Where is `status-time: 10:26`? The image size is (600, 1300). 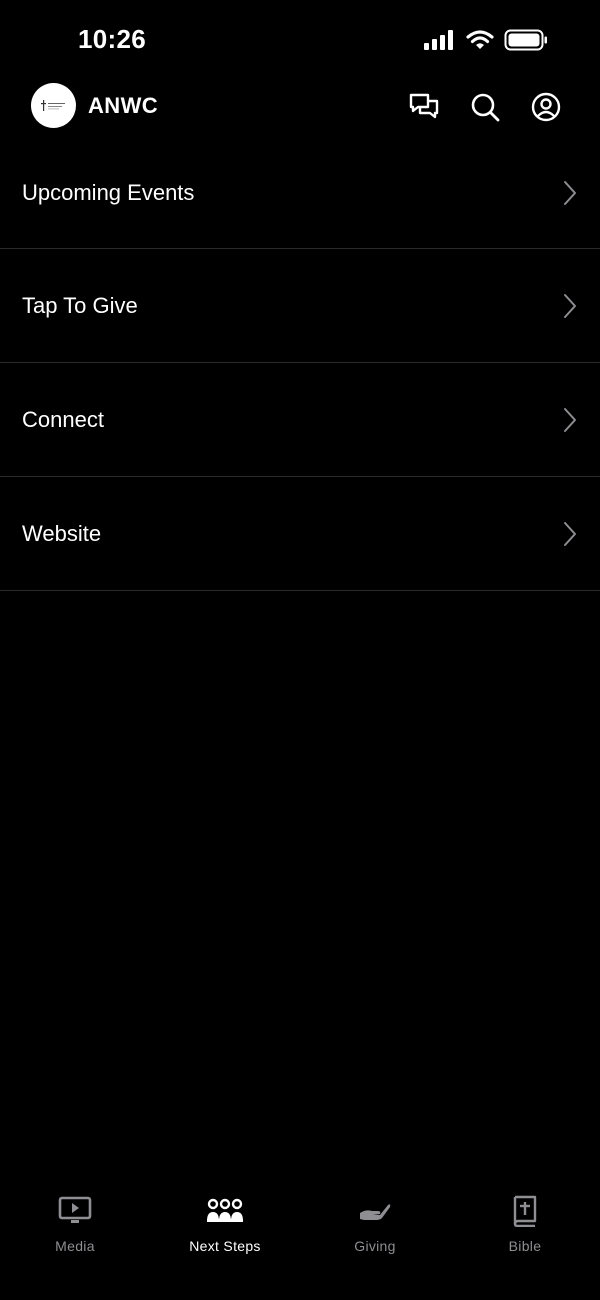
status-time: 10:26 is located at coordinates (112, 39).